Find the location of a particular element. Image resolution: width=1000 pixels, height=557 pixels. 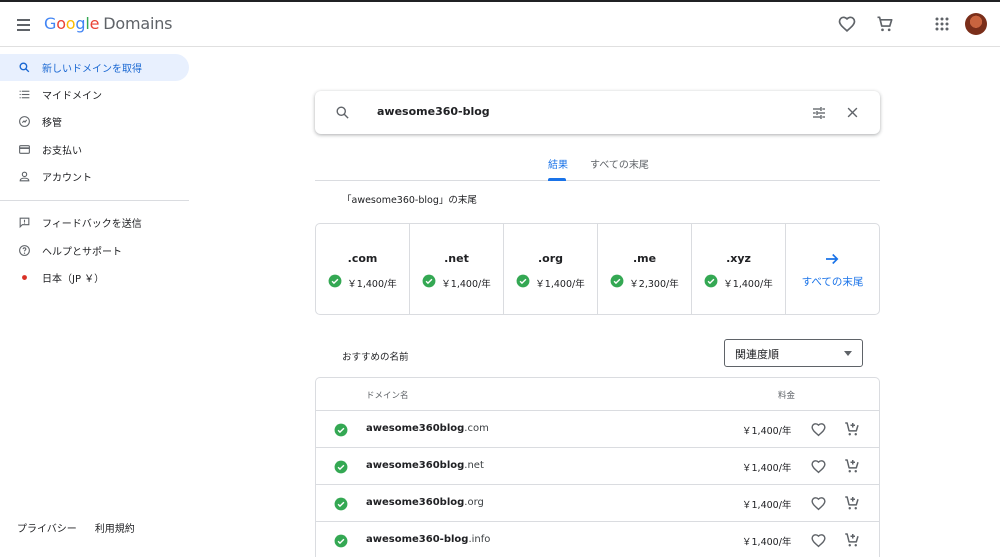

domain-tld: .net is located at coordinates (474, 465).